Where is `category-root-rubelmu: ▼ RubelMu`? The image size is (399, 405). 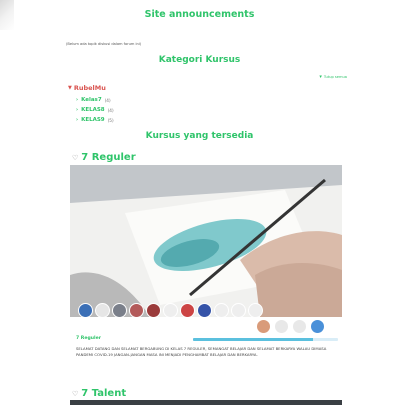 category-root-rubelmu: ▼ RubelMu is located at coordinates (87, 88).